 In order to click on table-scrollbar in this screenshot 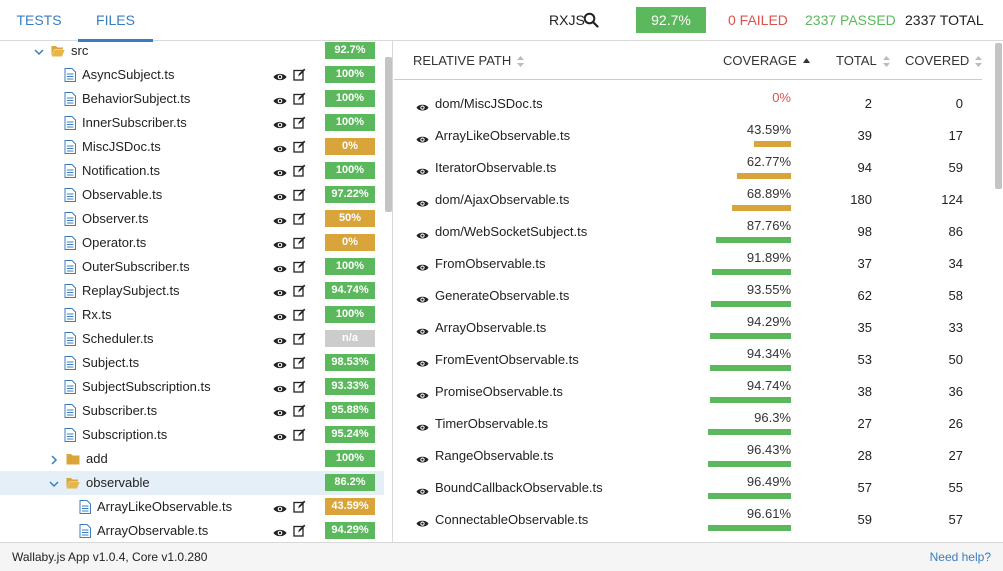, I will do `click(998, 116)`.